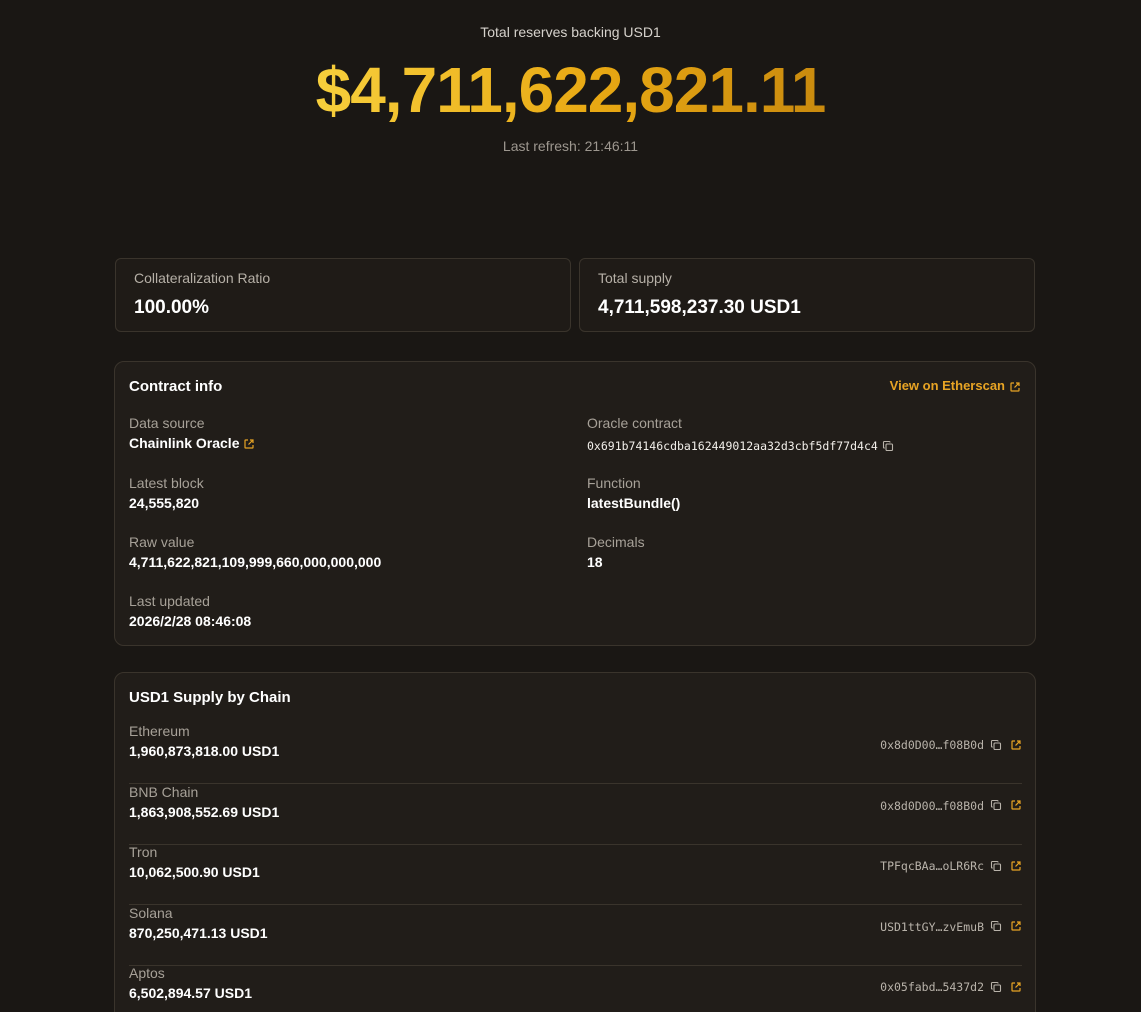  I want to click on chain-name: Tron, so click(143, 852).